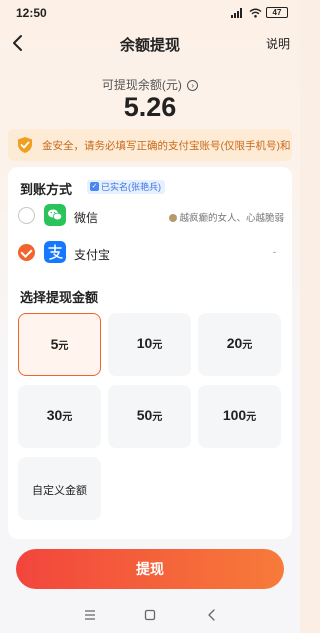 This screenshot has height=633, width=320. What do you see at coordinates (55, 215) in the screenshot?
I see `wechat-icon` at bounding box center [55, 215].